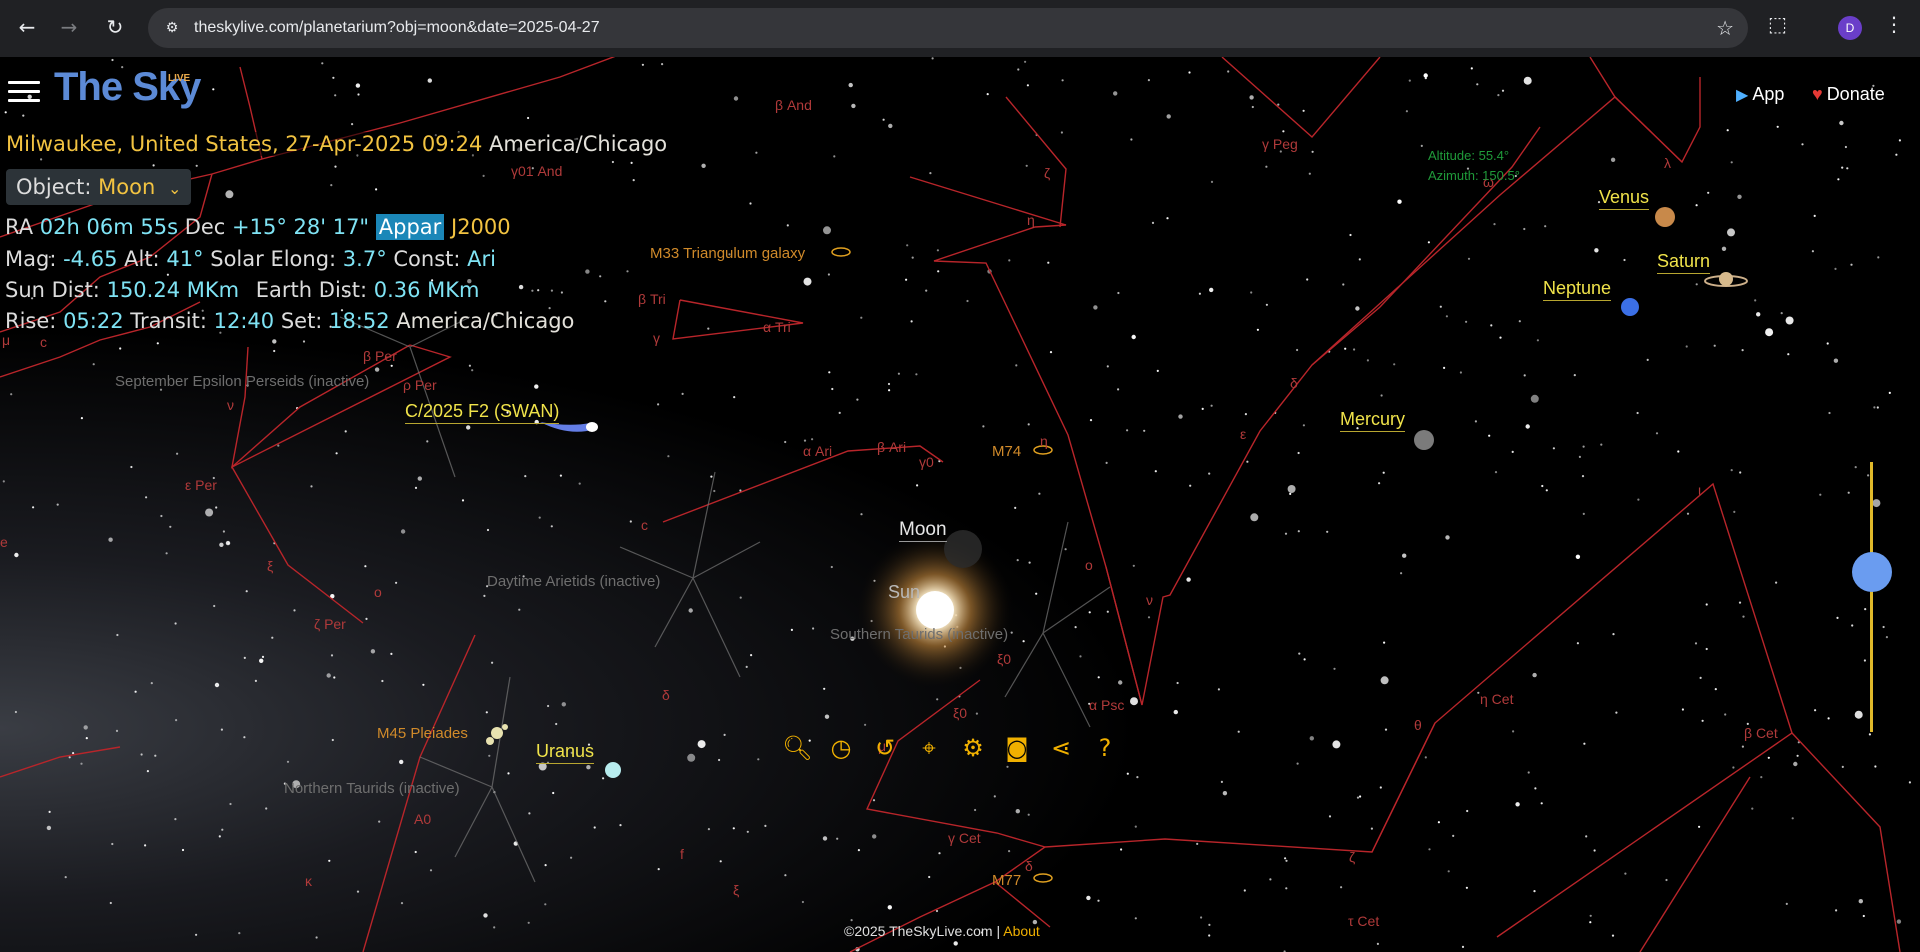  I want to click on object-label: Object:, so click(54, 187).